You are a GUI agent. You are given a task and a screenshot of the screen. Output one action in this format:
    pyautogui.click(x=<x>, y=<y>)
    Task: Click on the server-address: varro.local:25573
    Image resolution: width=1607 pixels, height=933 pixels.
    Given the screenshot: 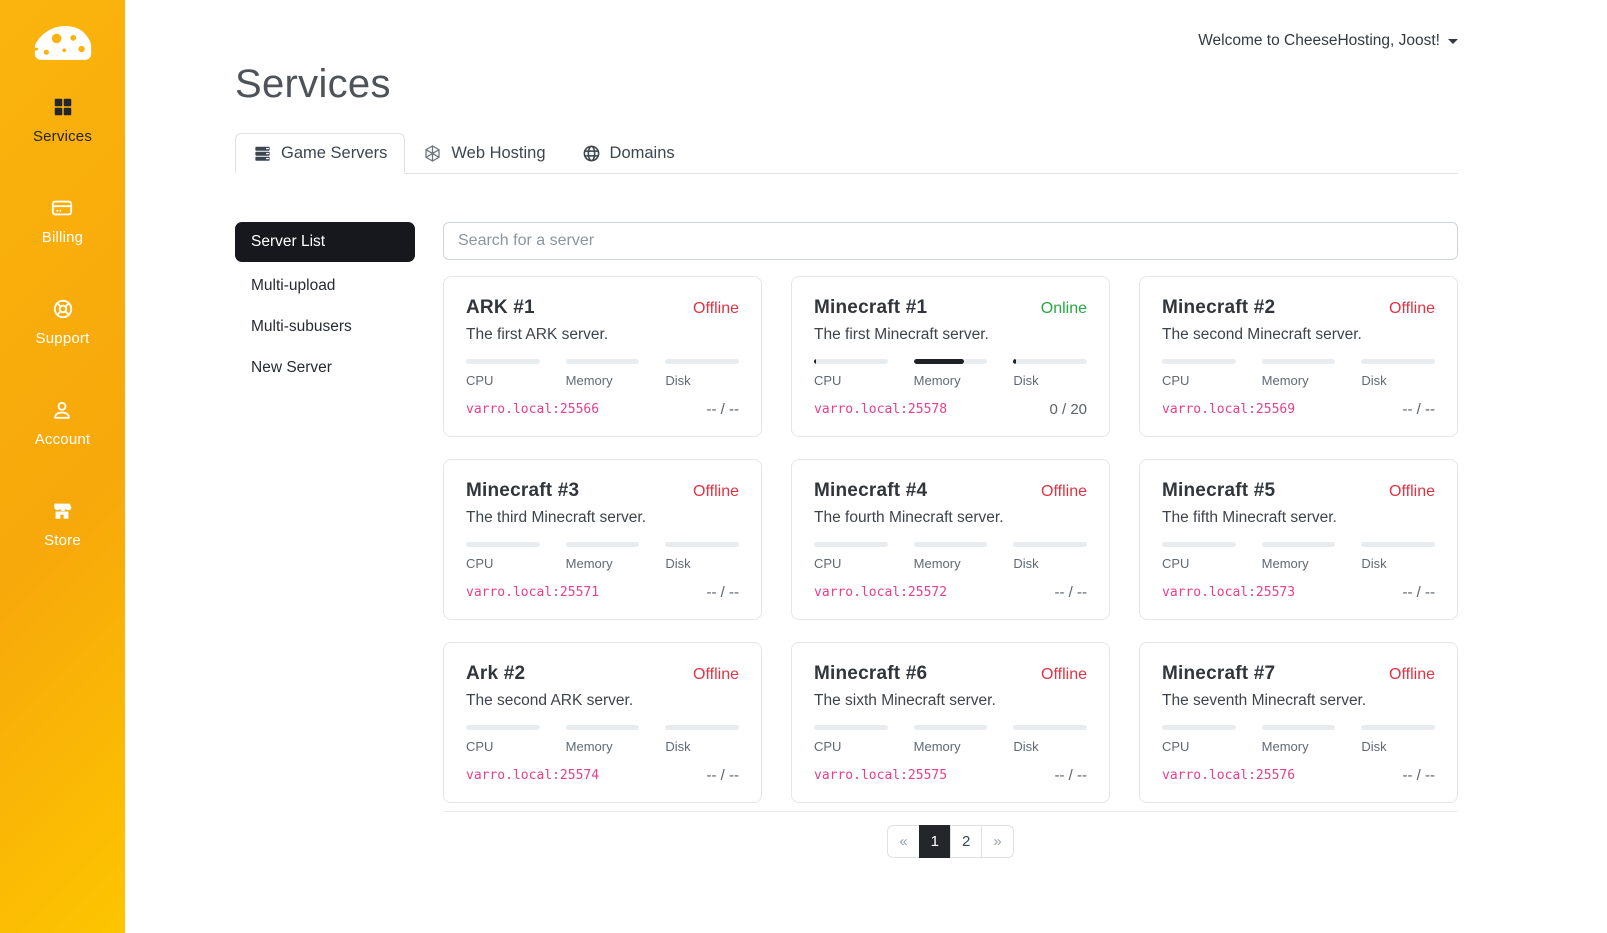 What is the action you would take?
    pyautogui.click(x=1229, y=592)
    